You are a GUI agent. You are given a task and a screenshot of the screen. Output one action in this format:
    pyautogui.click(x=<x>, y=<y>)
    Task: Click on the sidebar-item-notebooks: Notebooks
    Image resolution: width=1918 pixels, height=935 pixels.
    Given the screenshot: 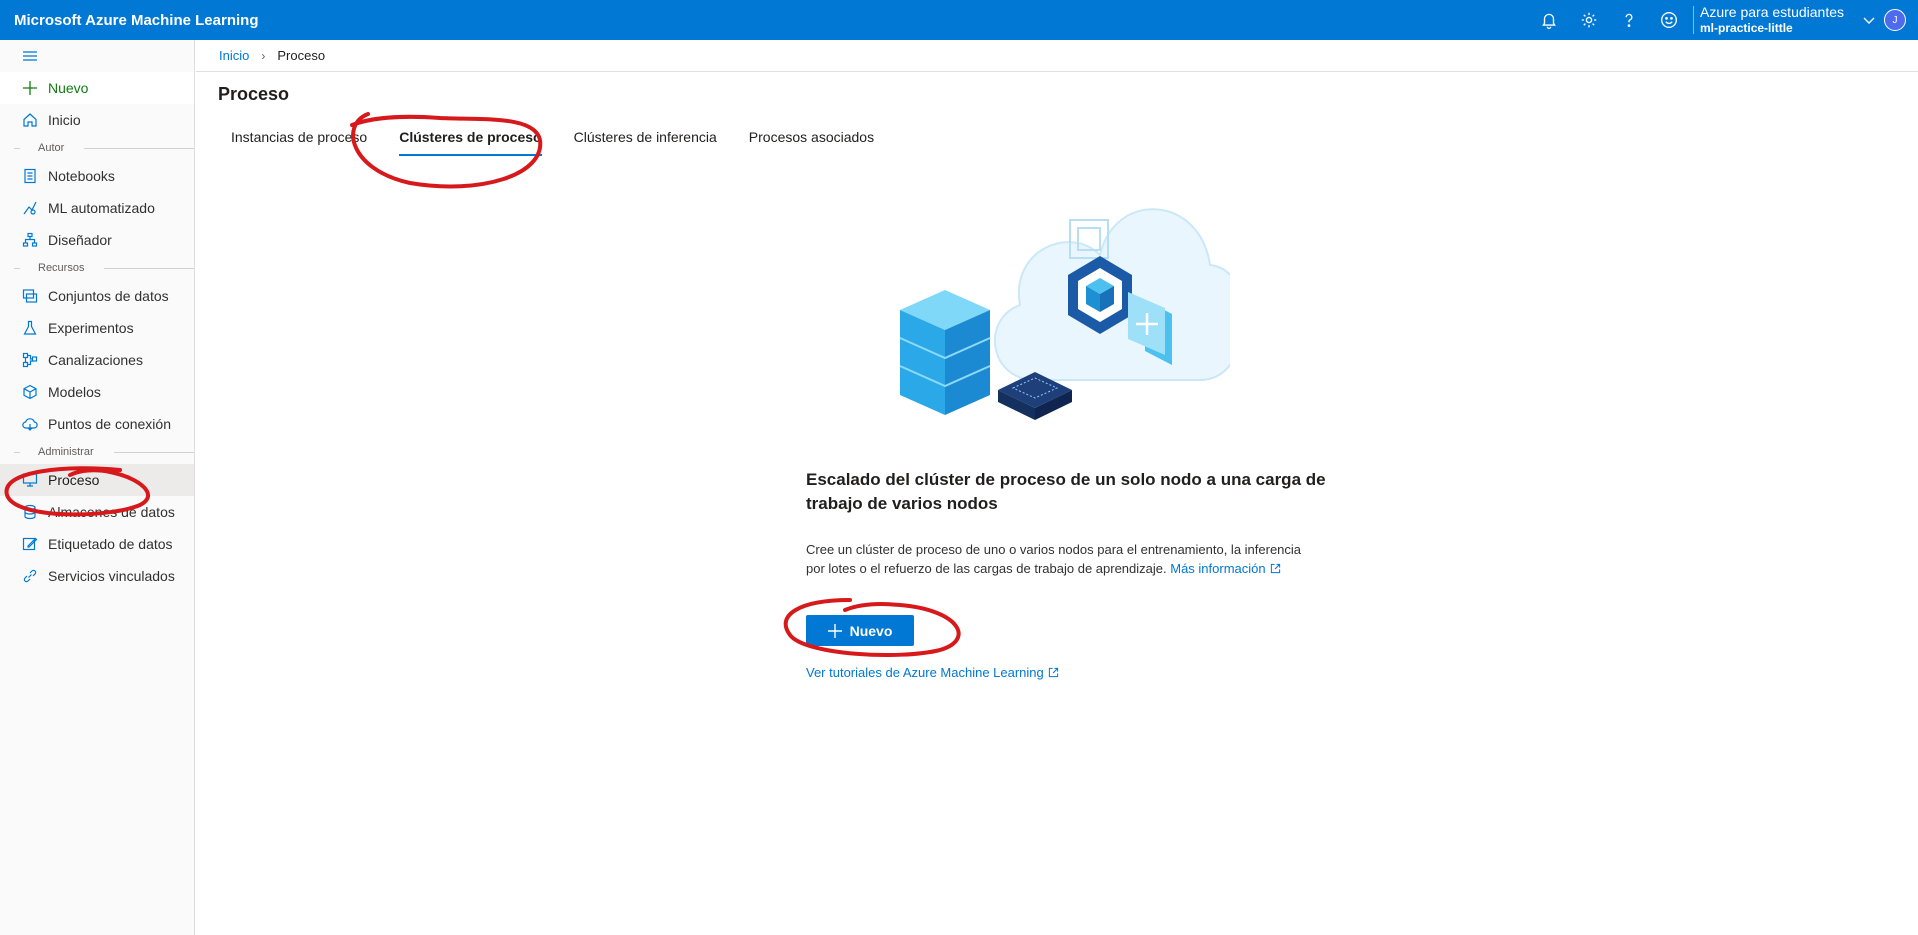 What is the action you would take?
    pyautogui.click(x=97, y=176)
    